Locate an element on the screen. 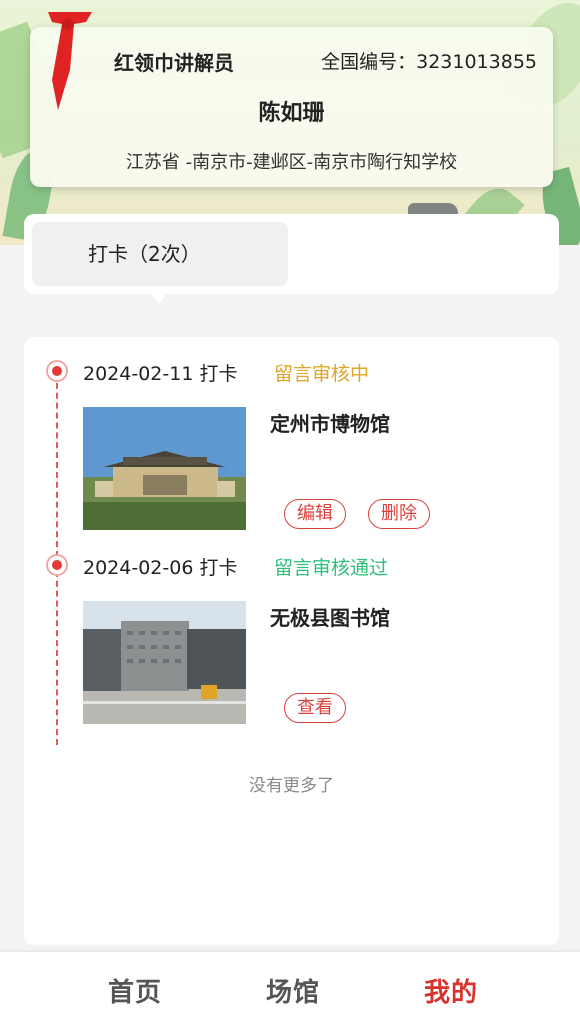  national-id: 全国编号：3231013855 is located at coordinates (429, 62).